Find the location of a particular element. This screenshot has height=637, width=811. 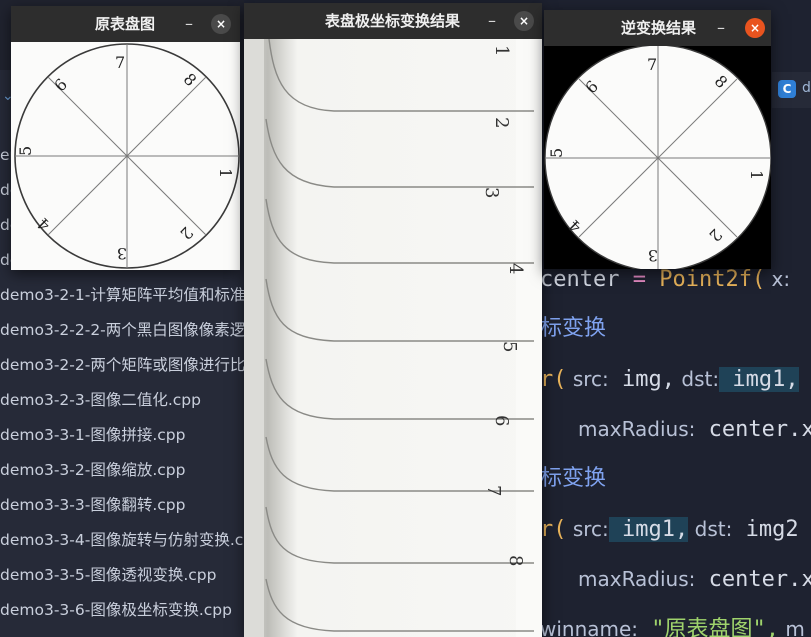

titlebar: 原表盘图 – × is located at coordinates (125, 24).